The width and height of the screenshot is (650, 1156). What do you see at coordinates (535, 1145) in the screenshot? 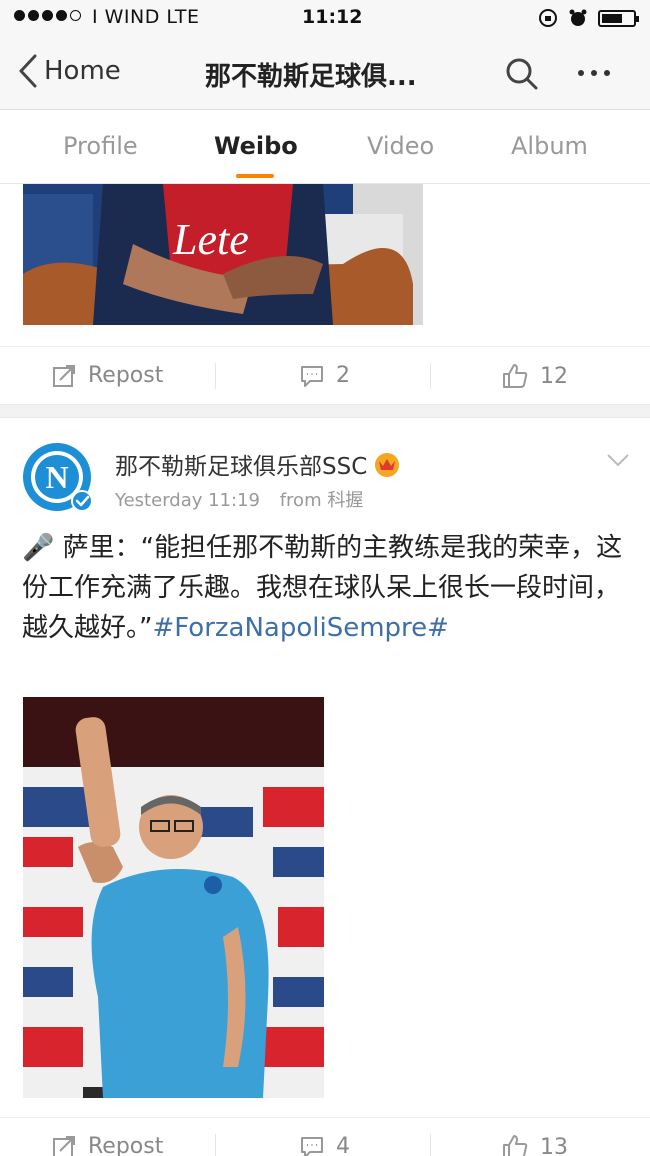
I see `like-button: 13` at bounding box center [535, 1145].